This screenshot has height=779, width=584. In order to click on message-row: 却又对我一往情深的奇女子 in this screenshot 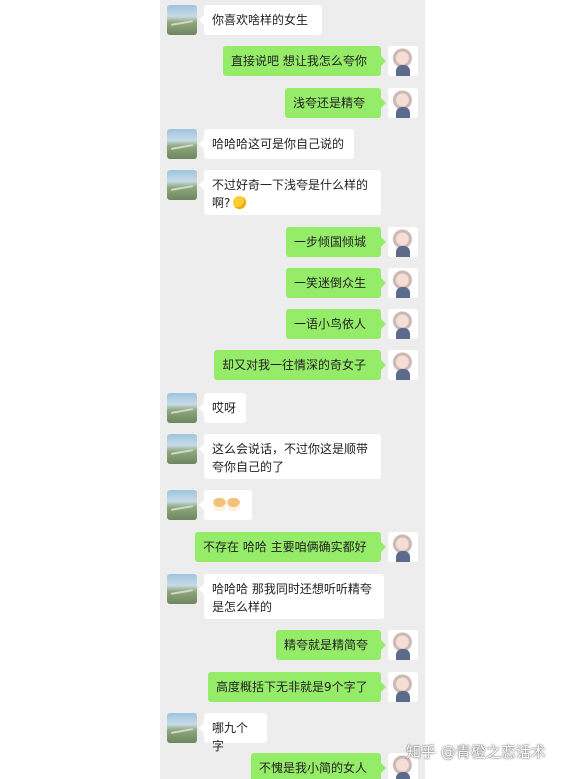, I will do `click(292, 365)`.